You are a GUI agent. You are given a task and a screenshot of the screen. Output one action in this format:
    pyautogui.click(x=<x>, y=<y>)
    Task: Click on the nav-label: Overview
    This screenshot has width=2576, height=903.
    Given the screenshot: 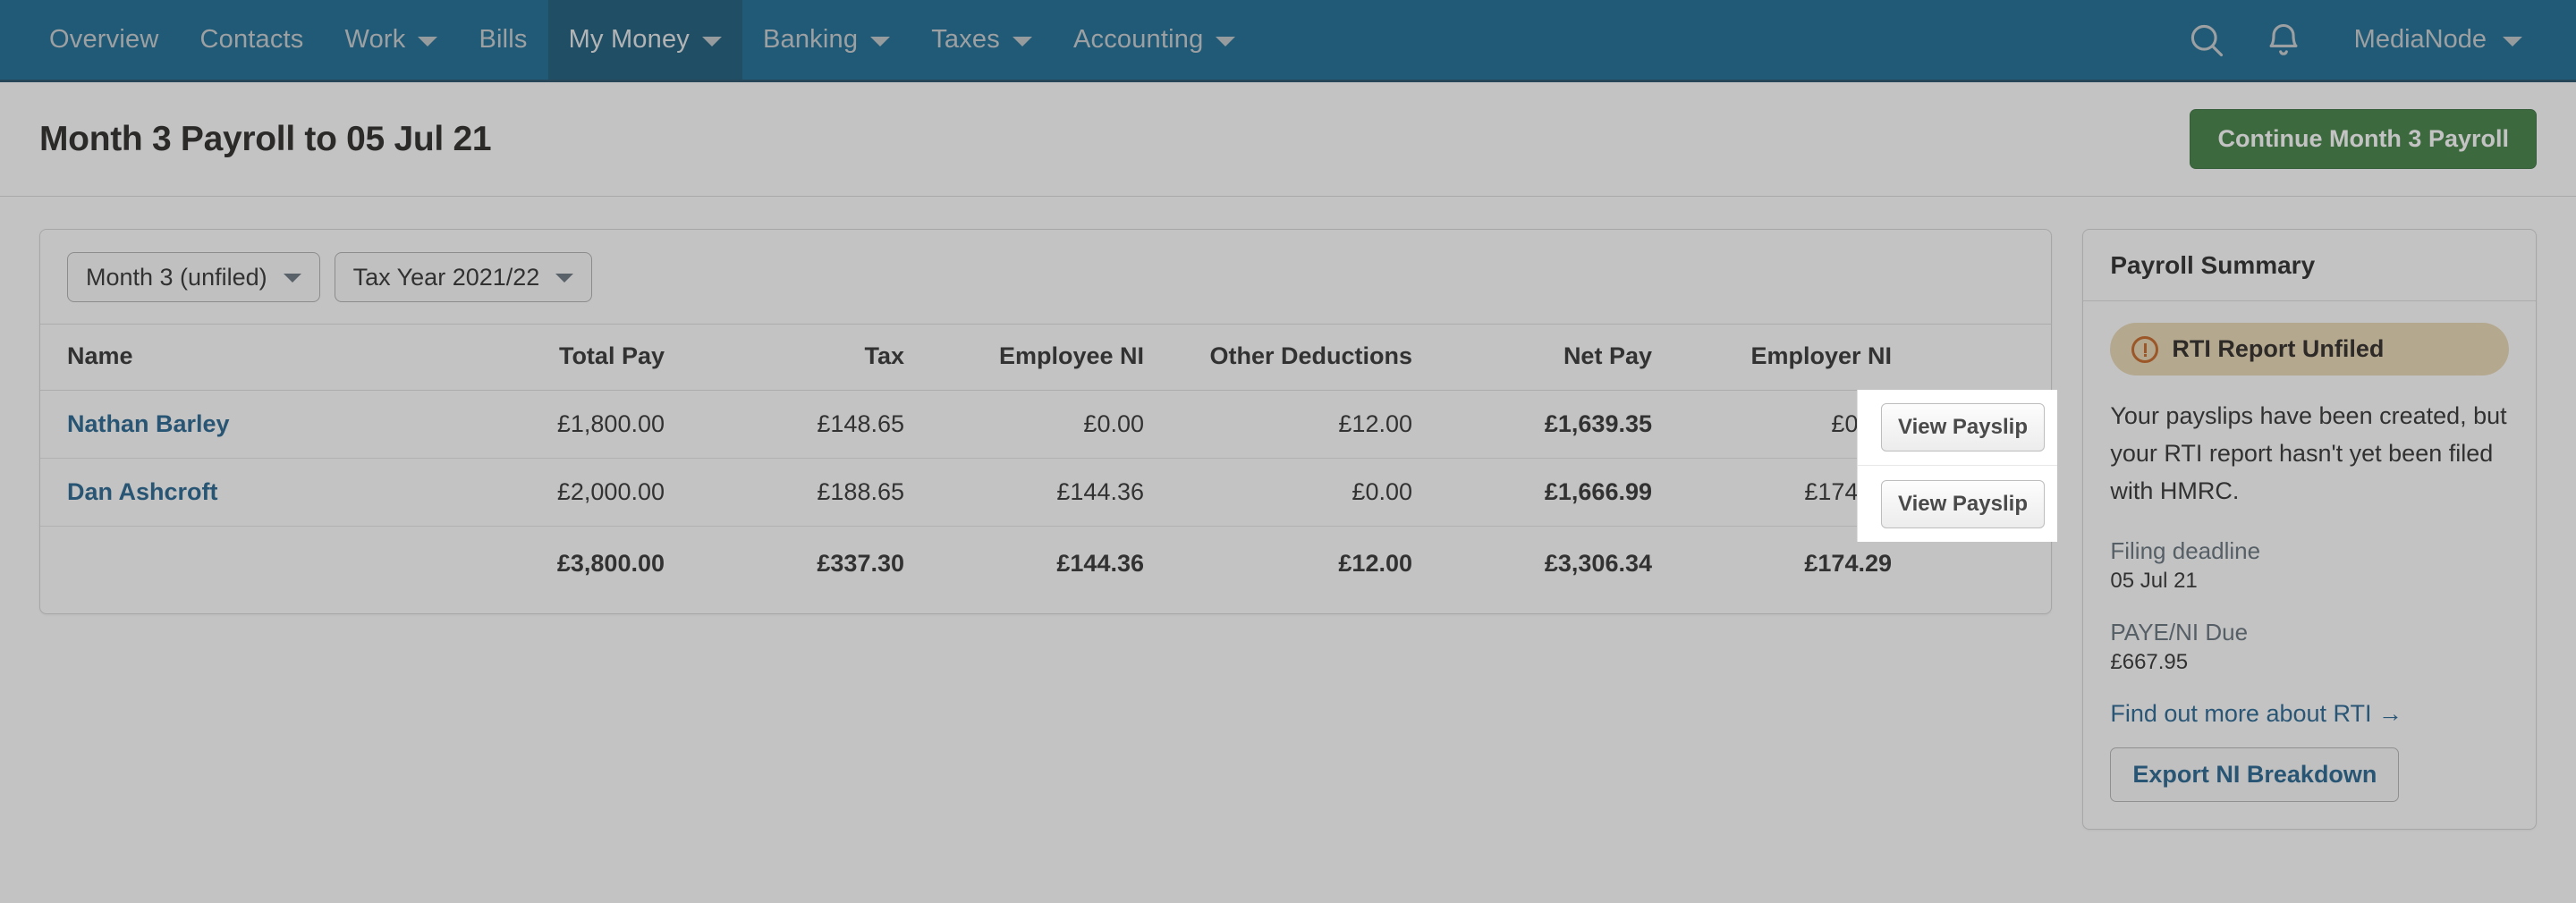 What is the action you would take?
    pyautogui.click(x=104, y=39)
    